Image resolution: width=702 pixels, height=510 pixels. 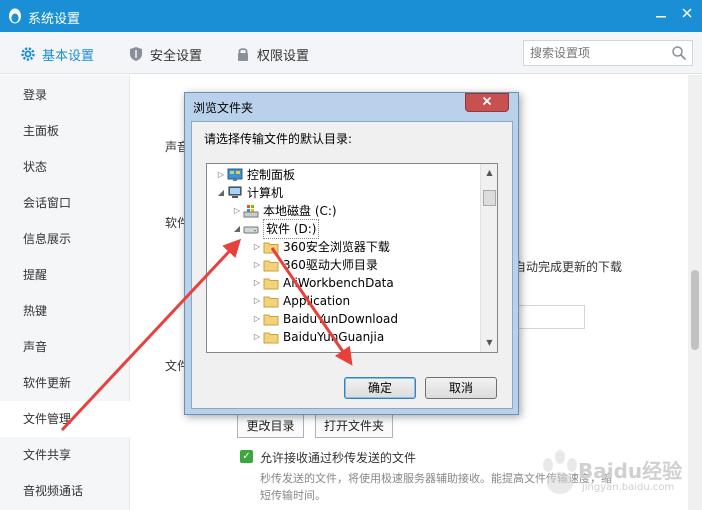 I want to click on tree-item-folder: ▷ BaiduYunGuanjia, so click(x=317, y=337).